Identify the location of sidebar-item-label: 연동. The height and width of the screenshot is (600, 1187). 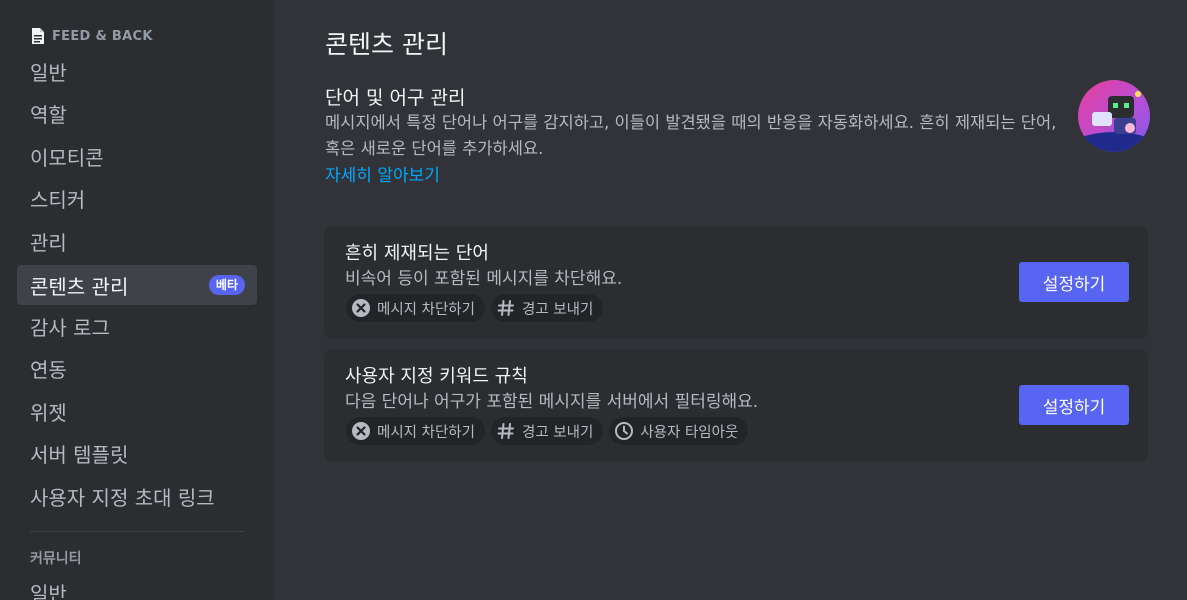
(48, 369).